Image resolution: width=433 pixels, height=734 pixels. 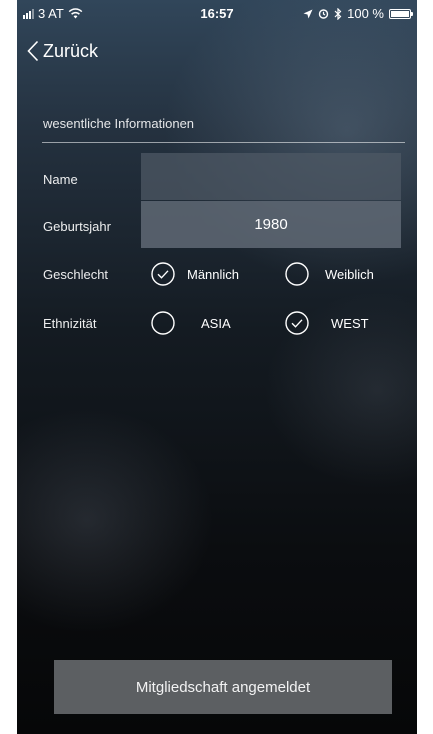 I want to click on membership-registered-label: Mitgliedschaft angemeldet, so click(x=223, y=687).